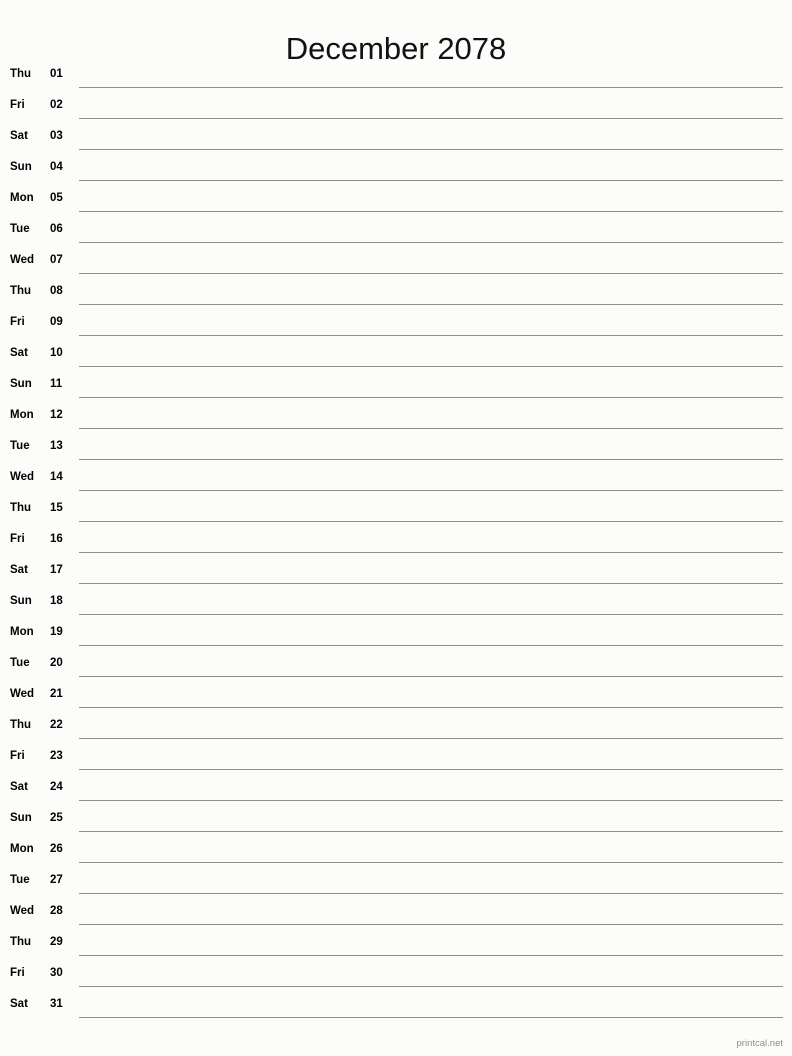 Image resolution: width=792 pixels, height=1056 pixels. I want to click on day-row: Fri 30, so click(396, 976).